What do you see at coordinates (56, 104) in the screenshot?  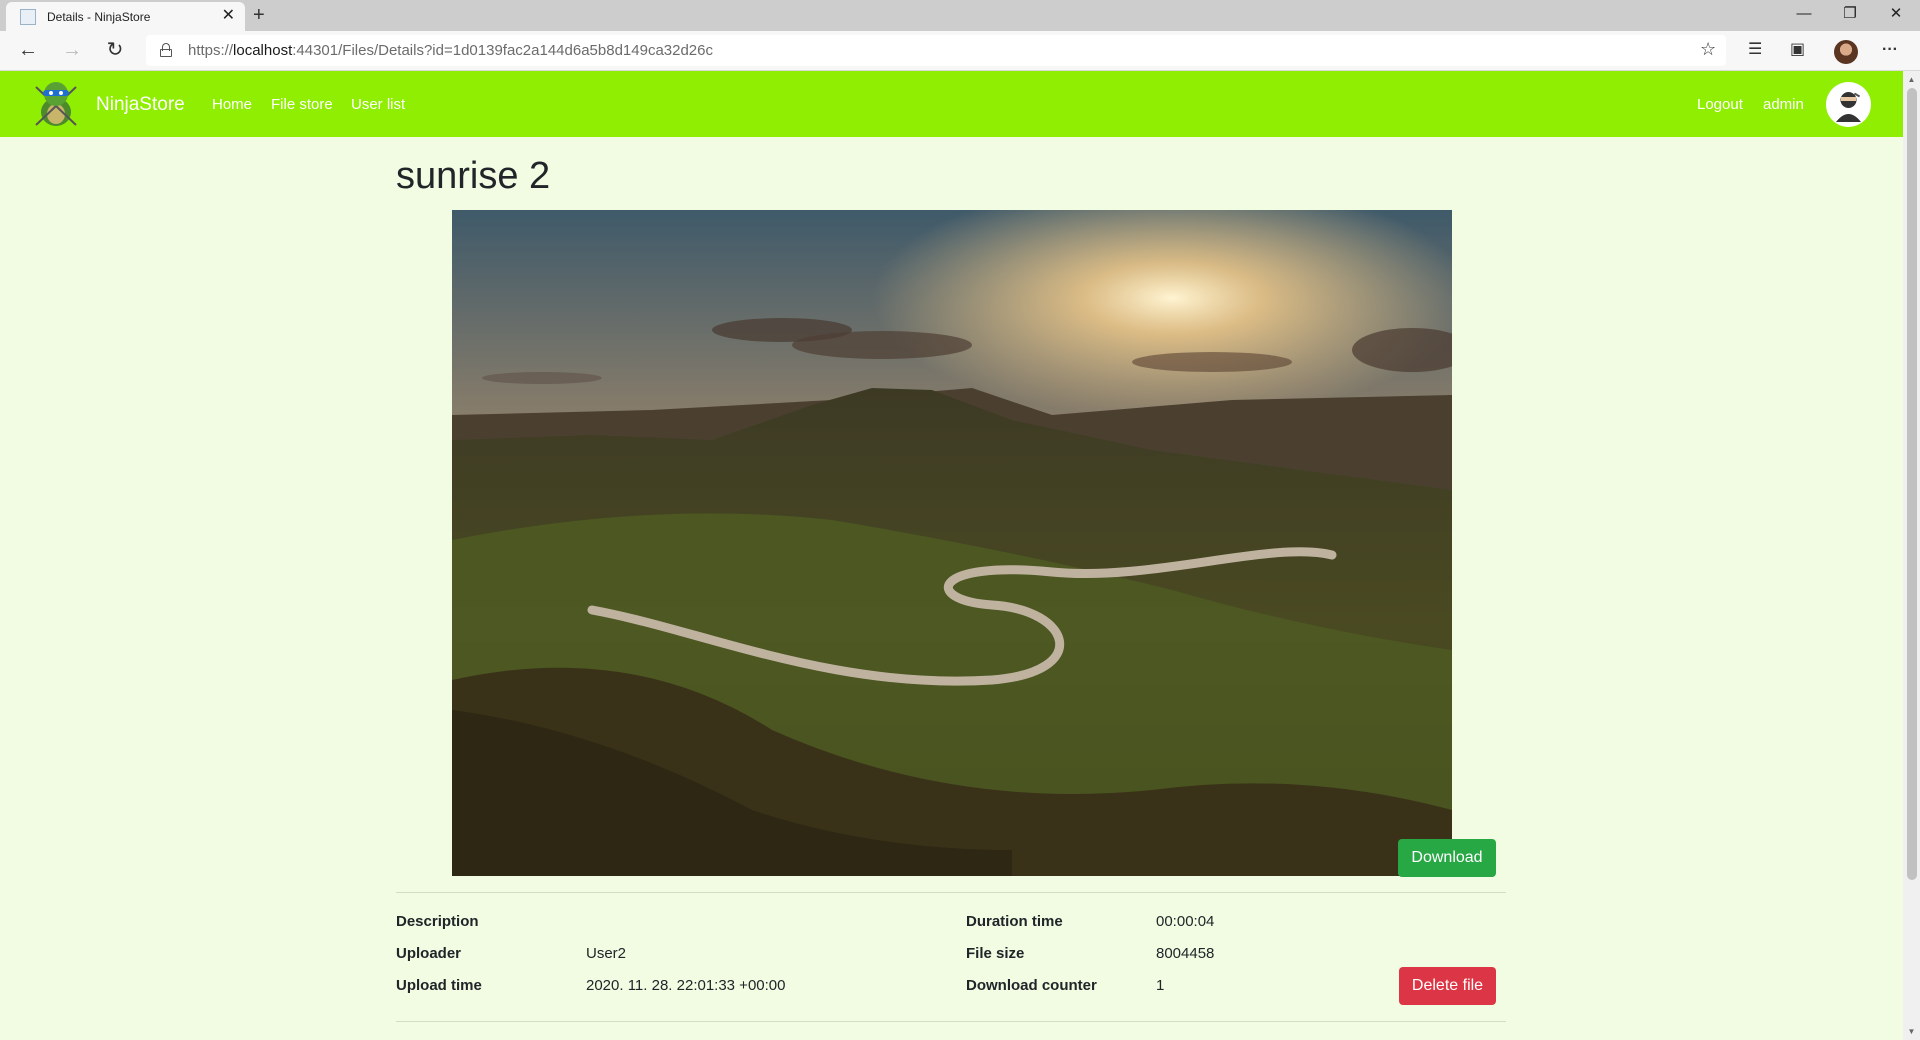 I see `ninja-turtle-logo-icon` at bounding box center [56, 104].